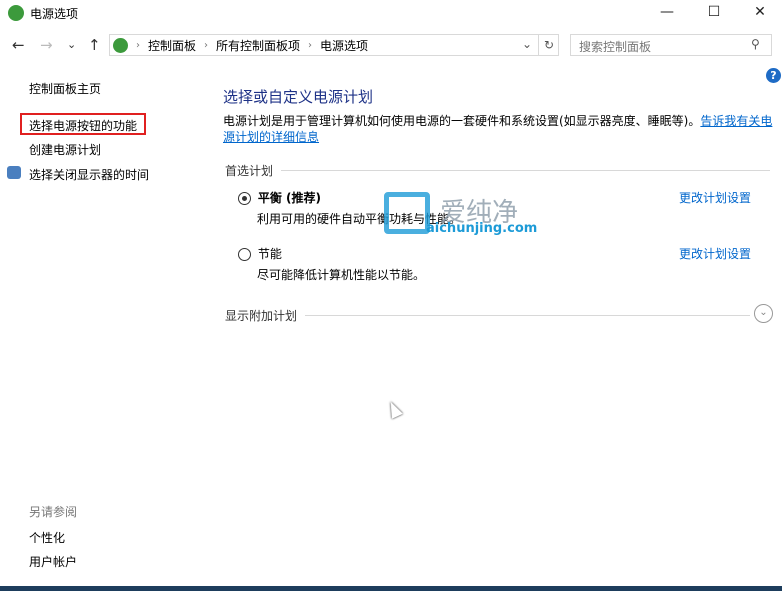  Describe the element at coordinates (344, 45) in the screenshot. I see `breadcrumb-power-options: 电源选项` at that location.